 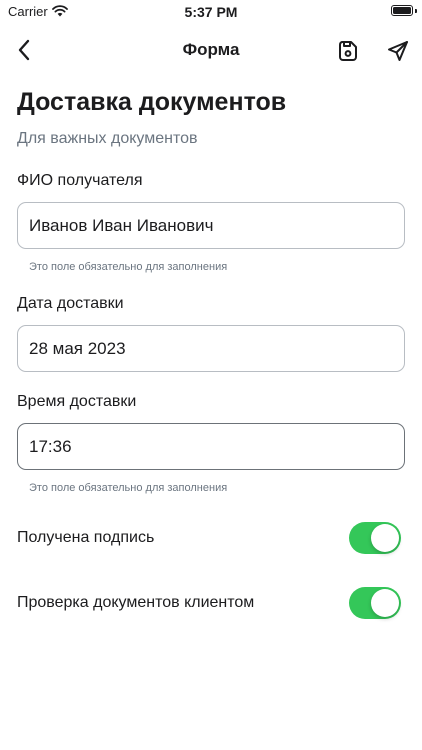 What do you see at coordinates (211, 539) in the screenshot?
I see `signature-received-row: Получена подпись` at bounding box center [211, 539].